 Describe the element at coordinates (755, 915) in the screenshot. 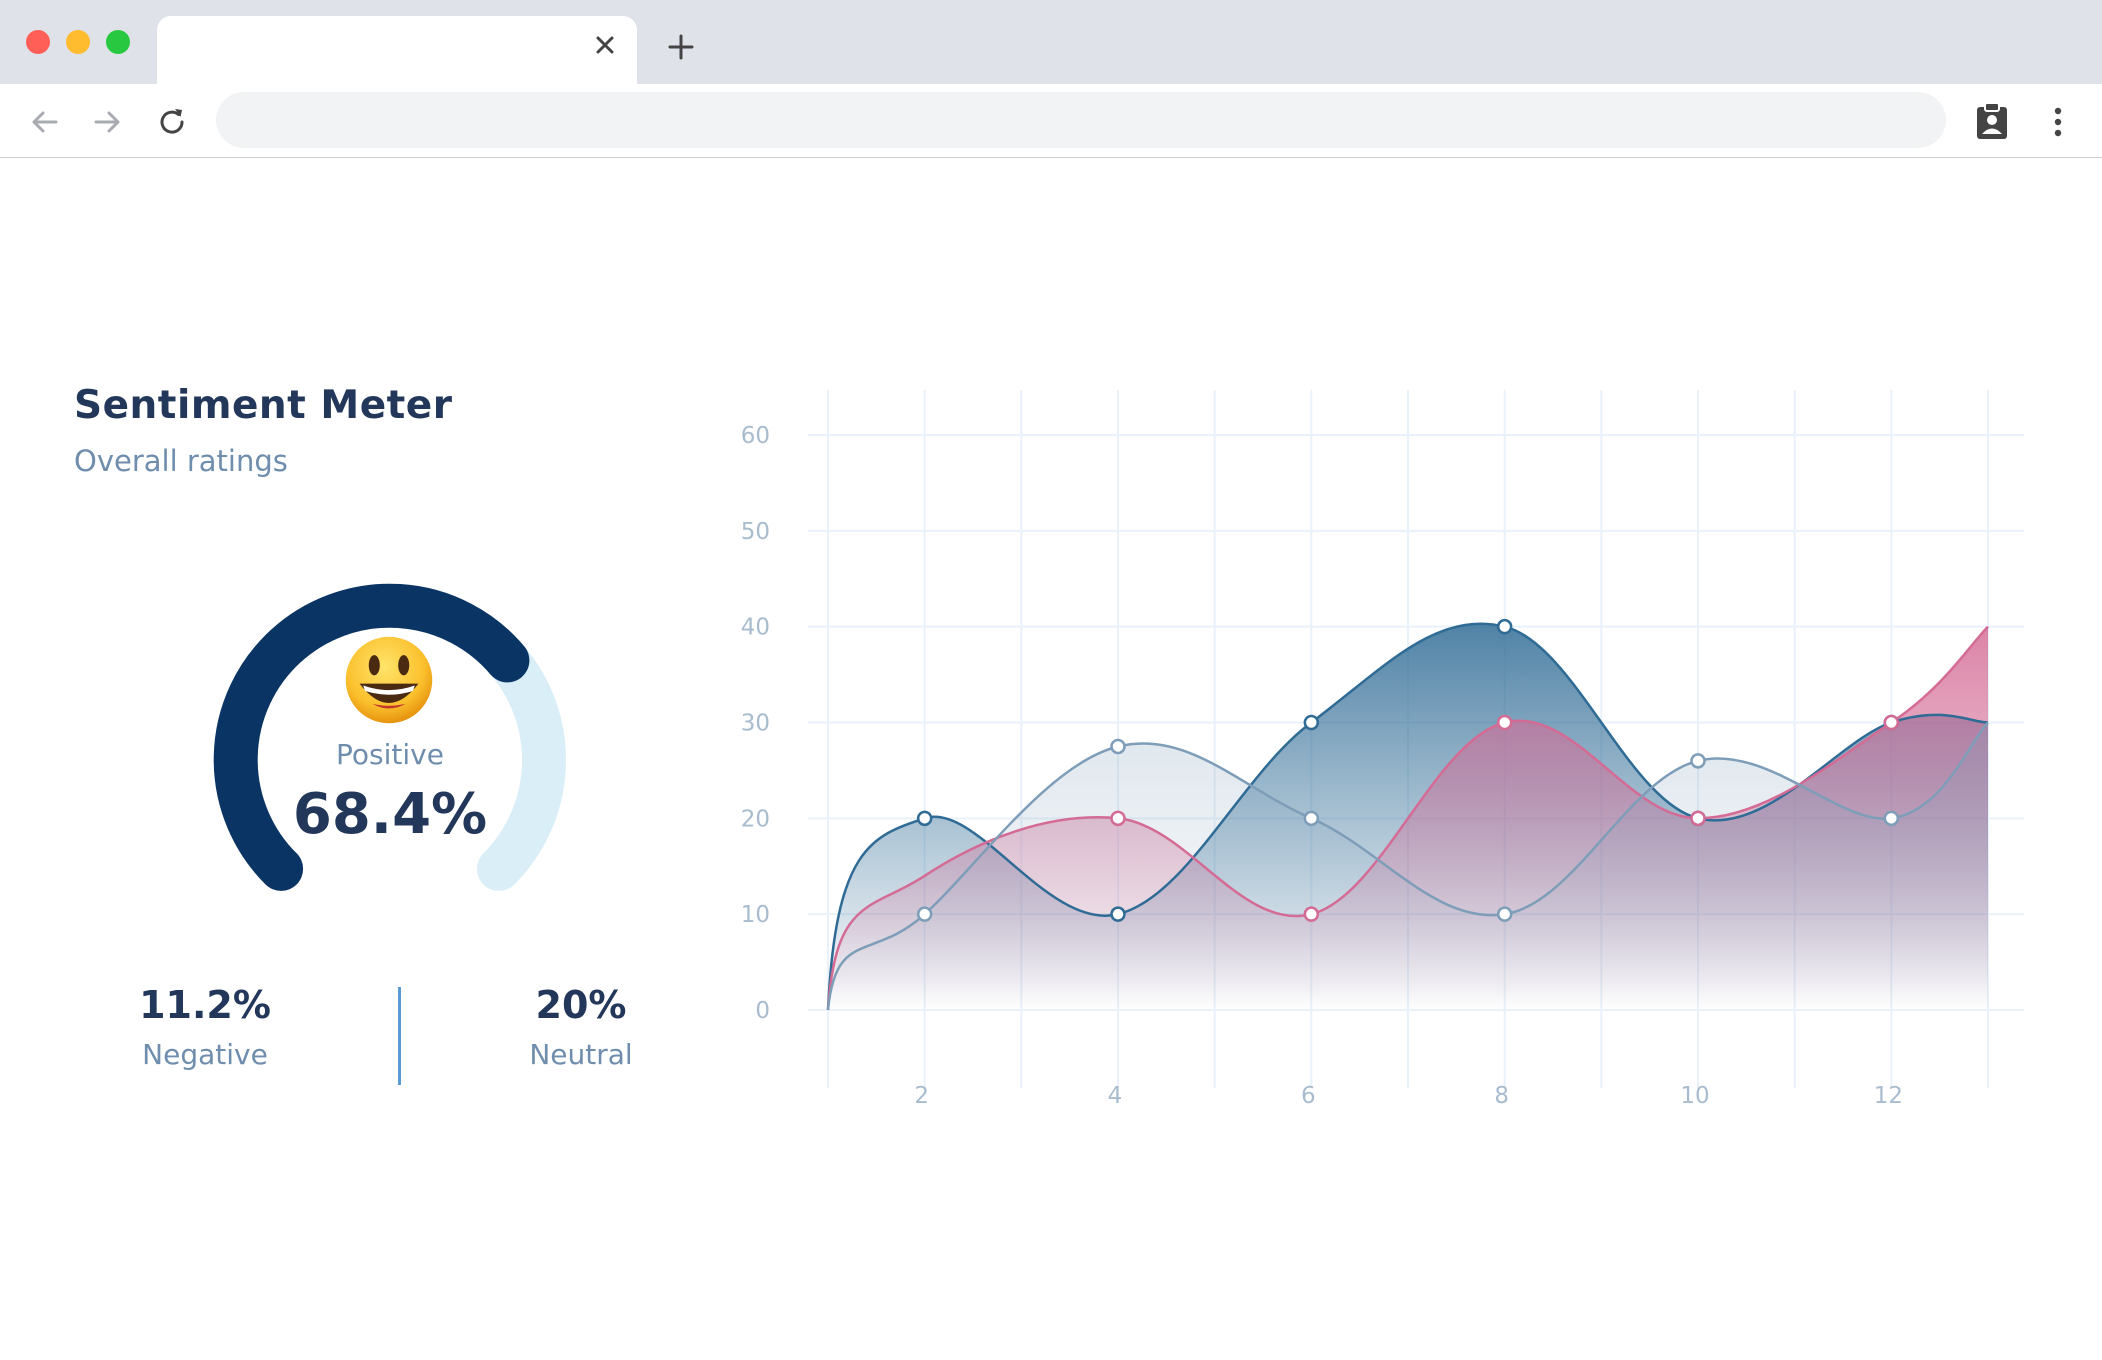

I see `y-tick-label: 10` at that location.